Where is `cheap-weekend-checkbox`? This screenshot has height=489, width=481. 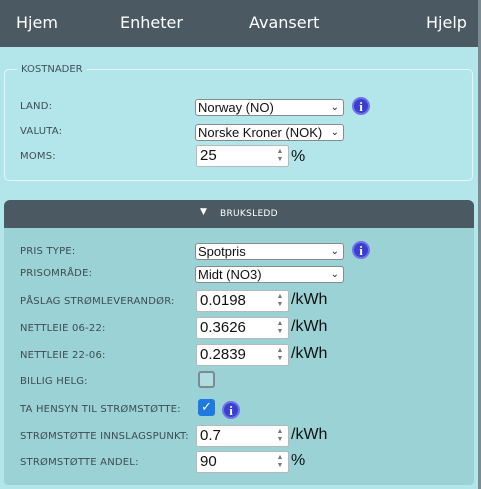
cheap-weekend-checkbox is located at coordinates (206, 379).